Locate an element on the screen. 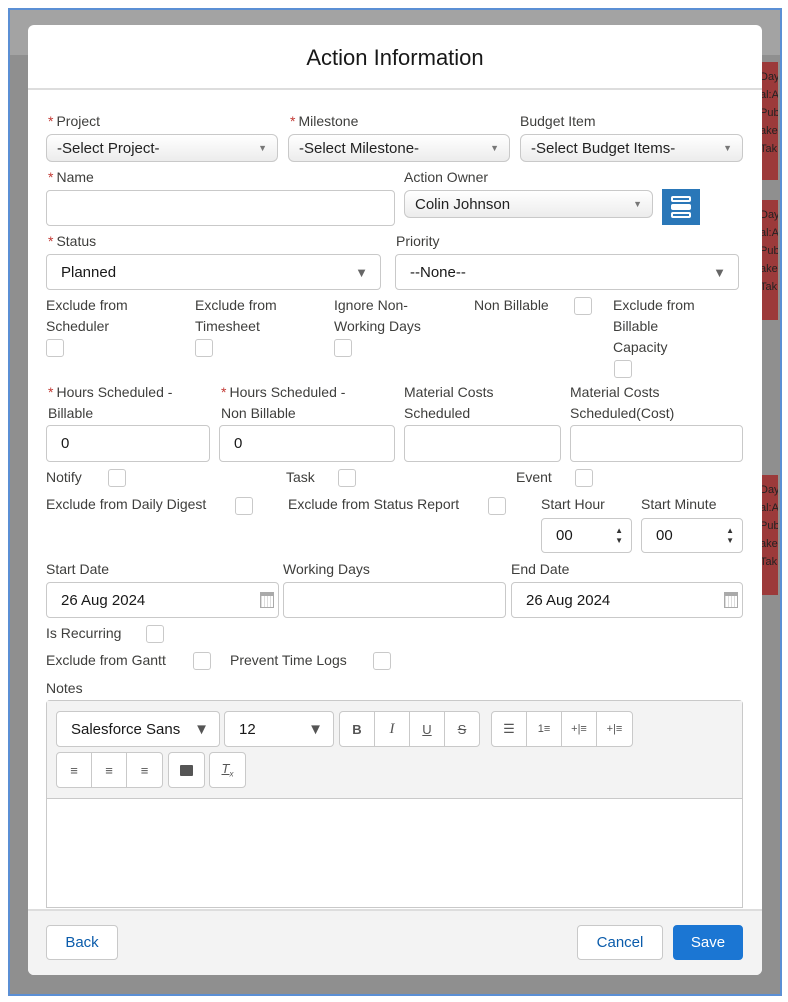 Image resolution: width=788 pixels, height=1002 pixels. exclude-daily-digest-label: Exclude from Daily Digest is located at coordinates (126, 504).